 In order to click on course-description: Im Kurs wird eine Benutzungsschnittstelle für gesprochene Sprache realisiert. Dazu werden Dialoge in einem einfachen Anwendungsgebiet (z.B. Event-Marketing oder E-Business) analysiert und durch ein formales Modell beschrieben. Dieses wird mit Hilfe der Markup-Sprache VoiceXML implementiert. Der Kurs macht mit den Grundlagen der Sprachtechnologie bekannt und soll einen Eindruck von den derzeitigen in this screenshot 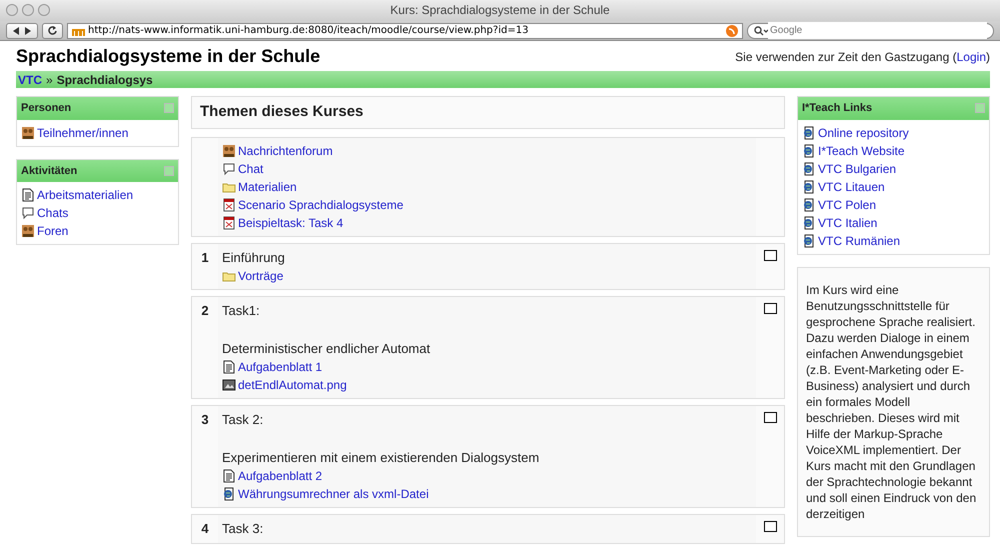, I will do `click(893, 401)`.